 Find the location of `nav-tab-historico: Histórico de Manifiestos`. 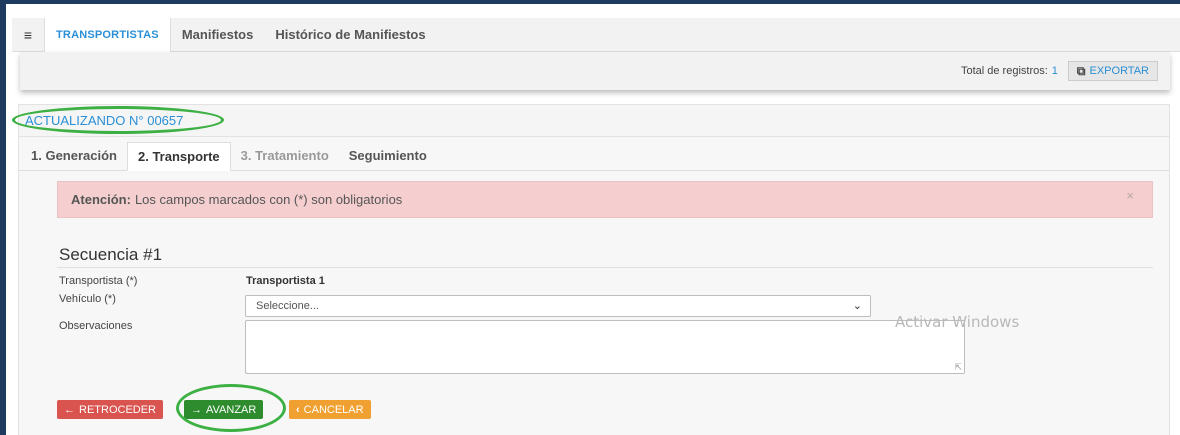

nav-tab-historico: Histórico de Manifiestos is located at coordinates (350, 35).